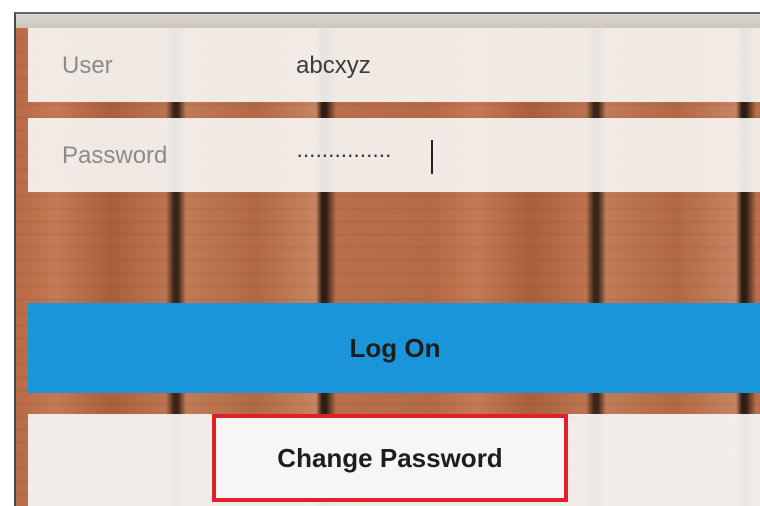  I want to click on log-on-label: Log On, so click(395, 348).